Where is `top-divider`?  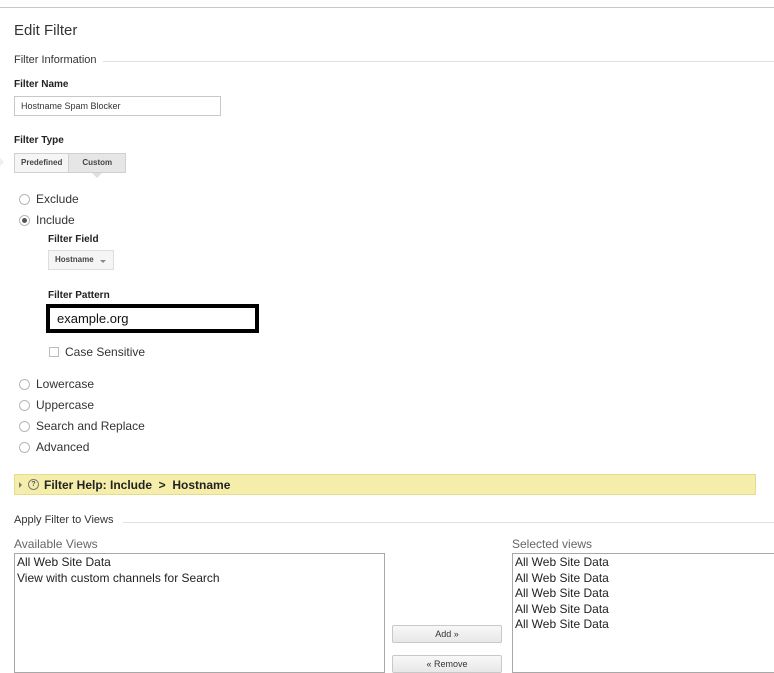
top-divider is located at coordinates (387, 7).